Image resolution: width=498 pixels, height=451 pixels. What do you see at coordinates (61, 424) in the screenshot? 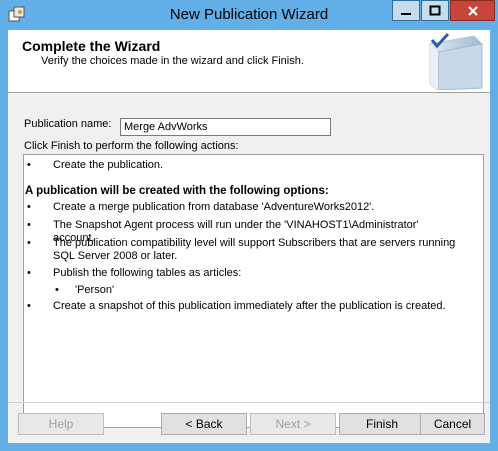
I see `help-button: Help` at bounding box center [61, 424].